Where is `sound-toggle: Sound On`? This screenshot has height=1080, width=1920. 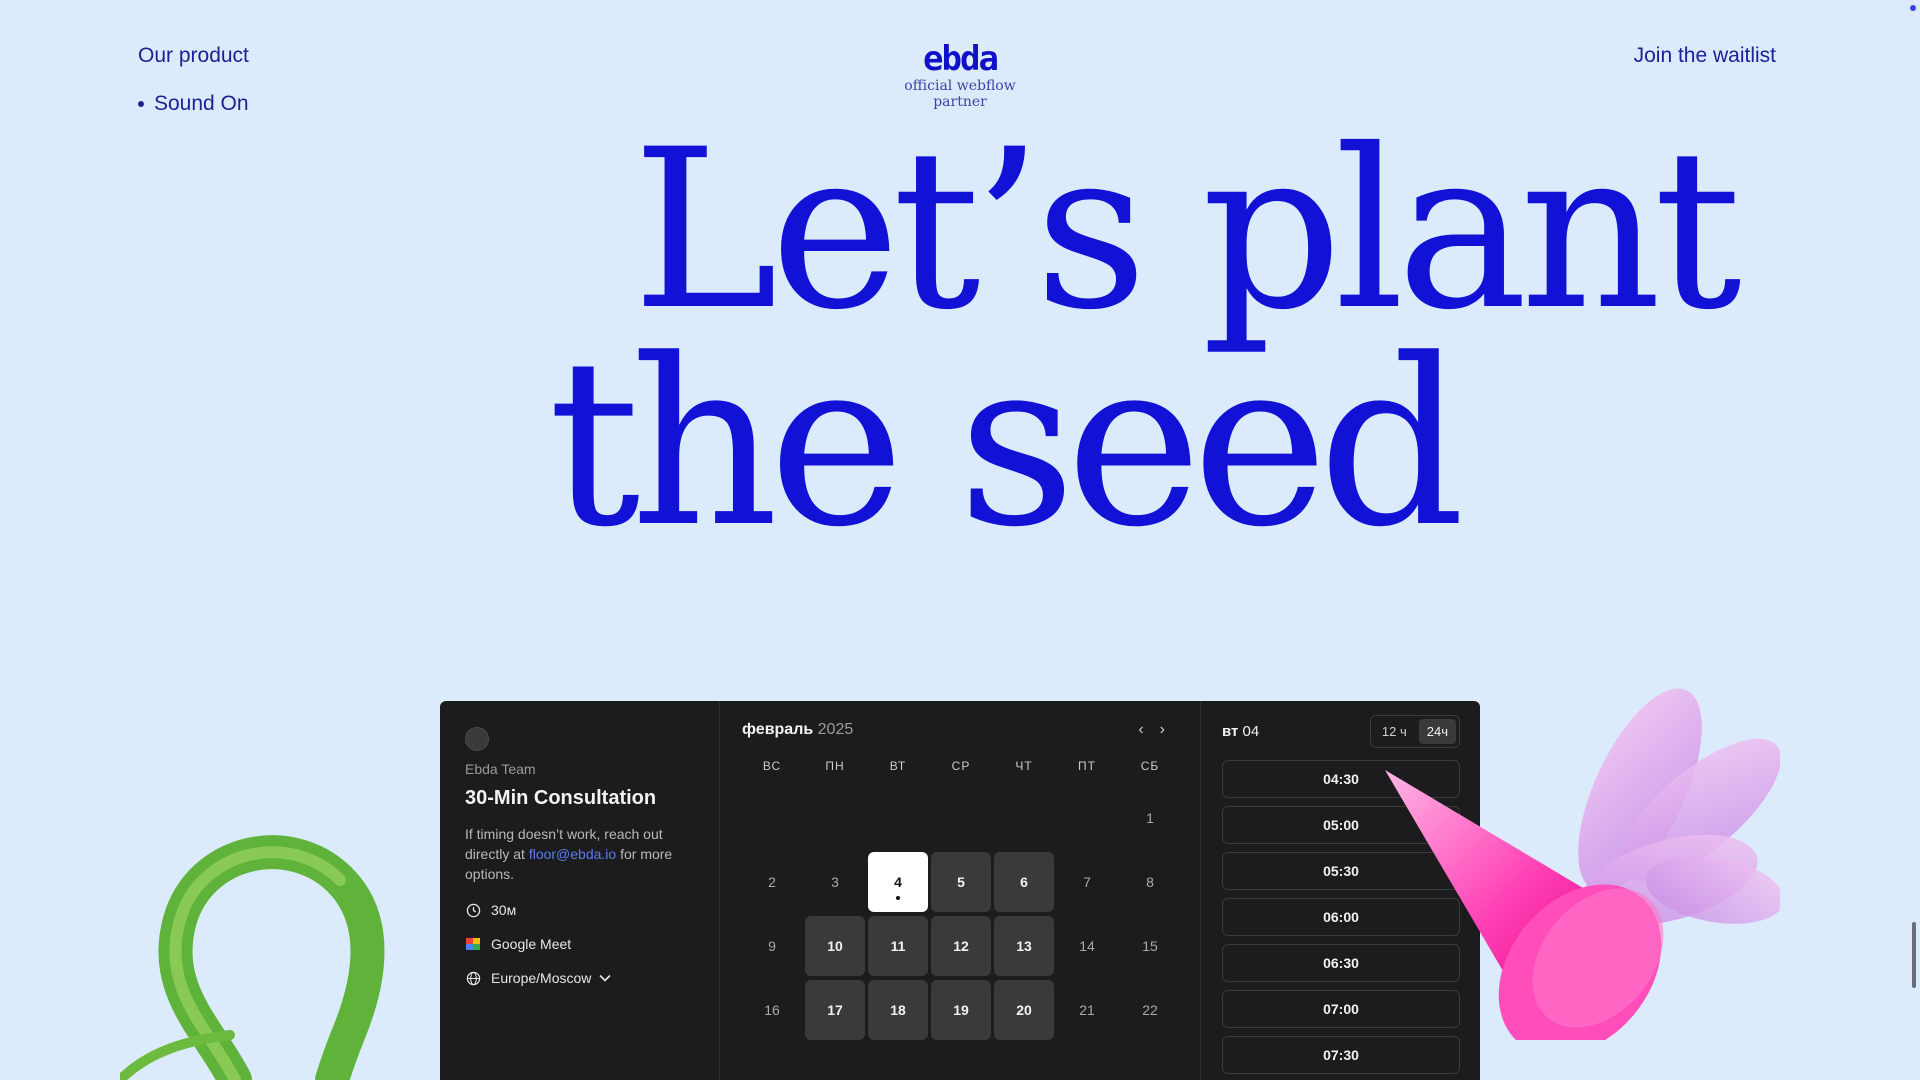
sound-toggle: Sound On is located at coordinates (193, 104).